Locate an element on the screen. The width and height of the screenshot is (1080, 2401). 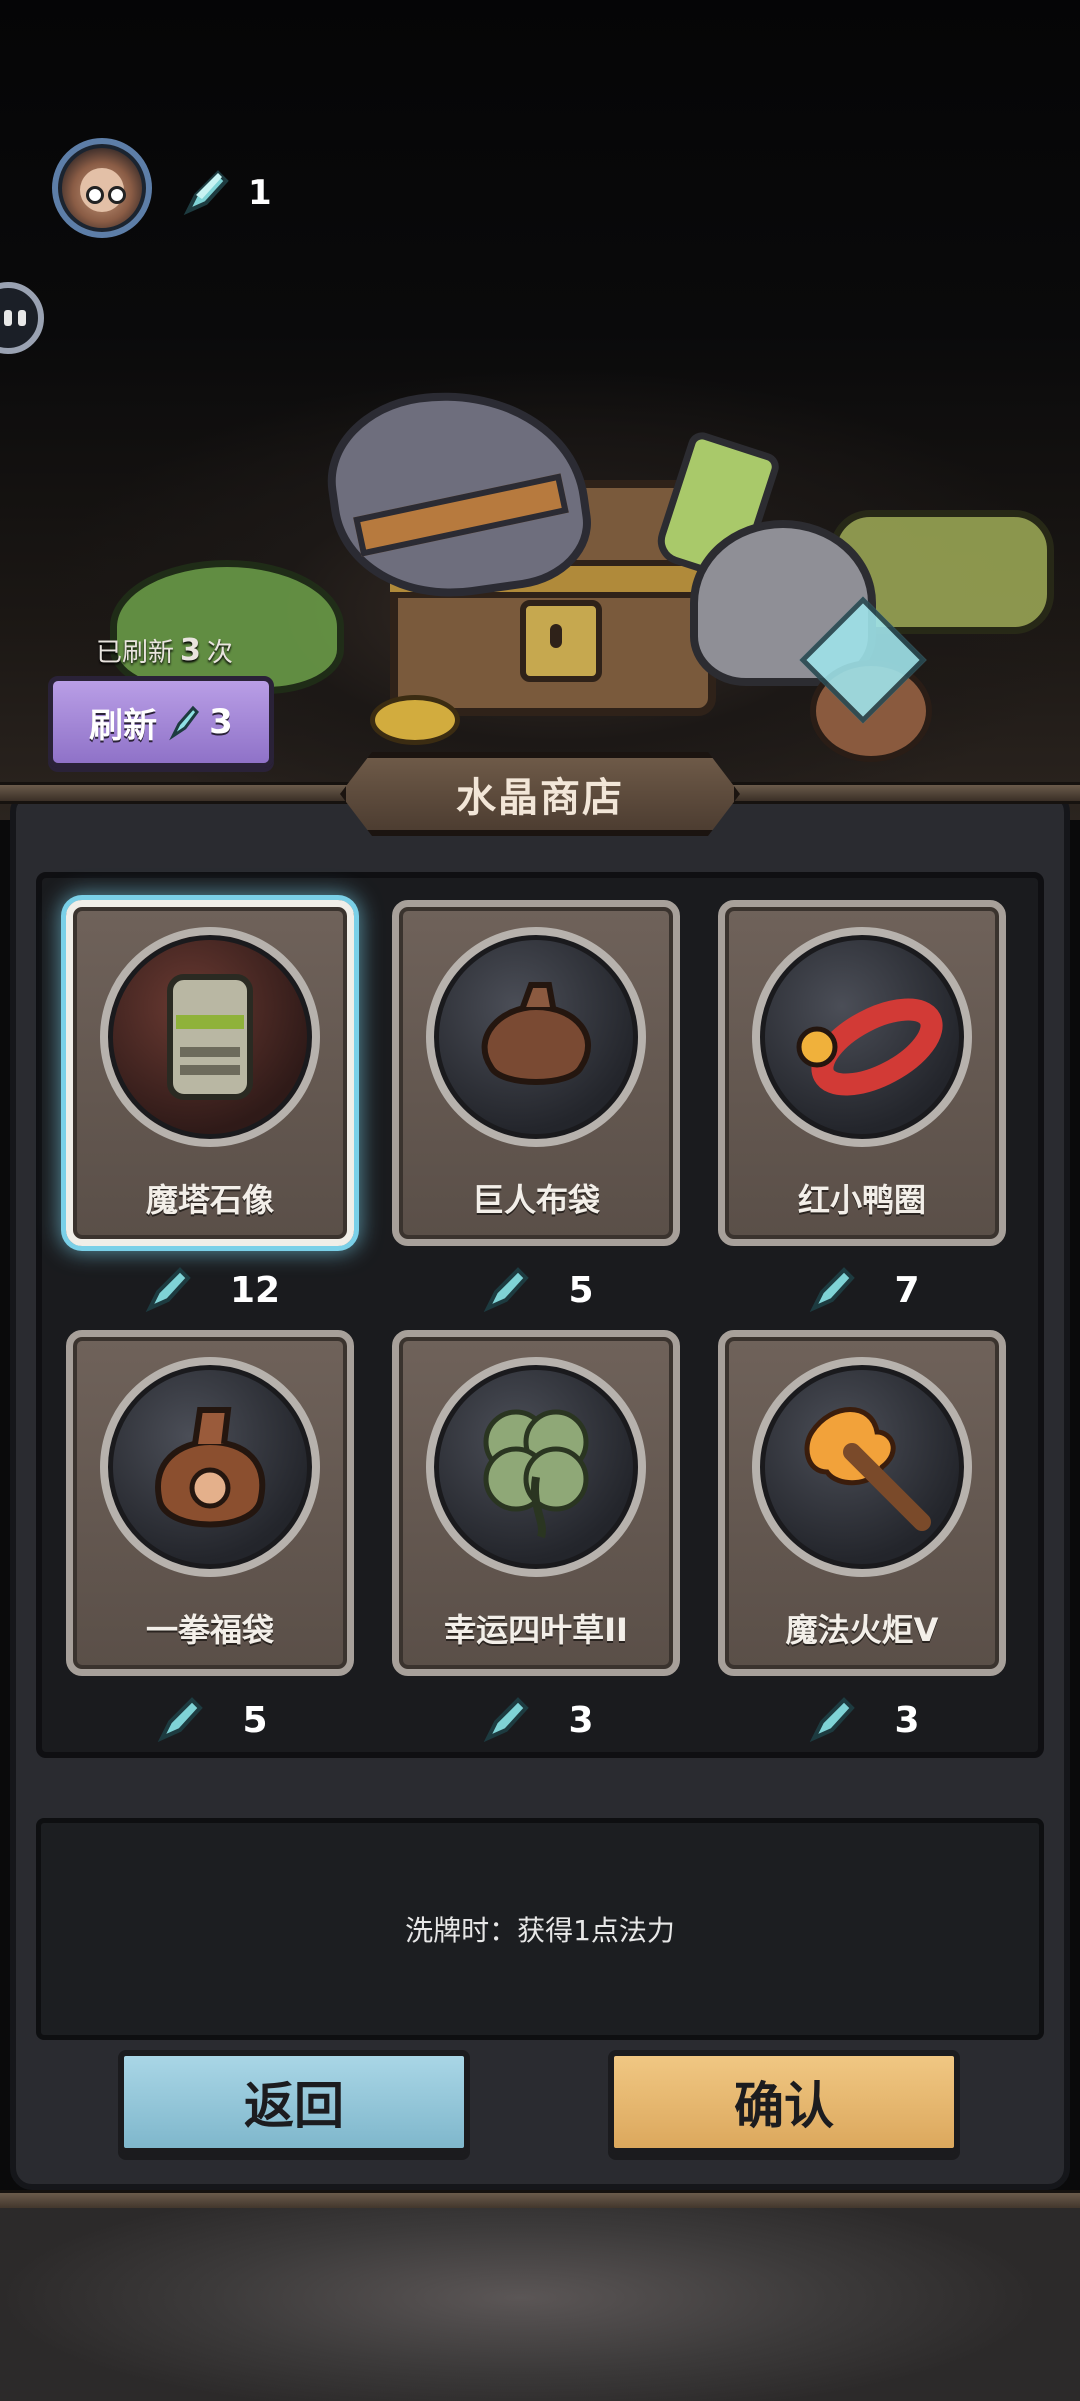
confirm-button-label: 确认 is located at coordinates (784, 2106).